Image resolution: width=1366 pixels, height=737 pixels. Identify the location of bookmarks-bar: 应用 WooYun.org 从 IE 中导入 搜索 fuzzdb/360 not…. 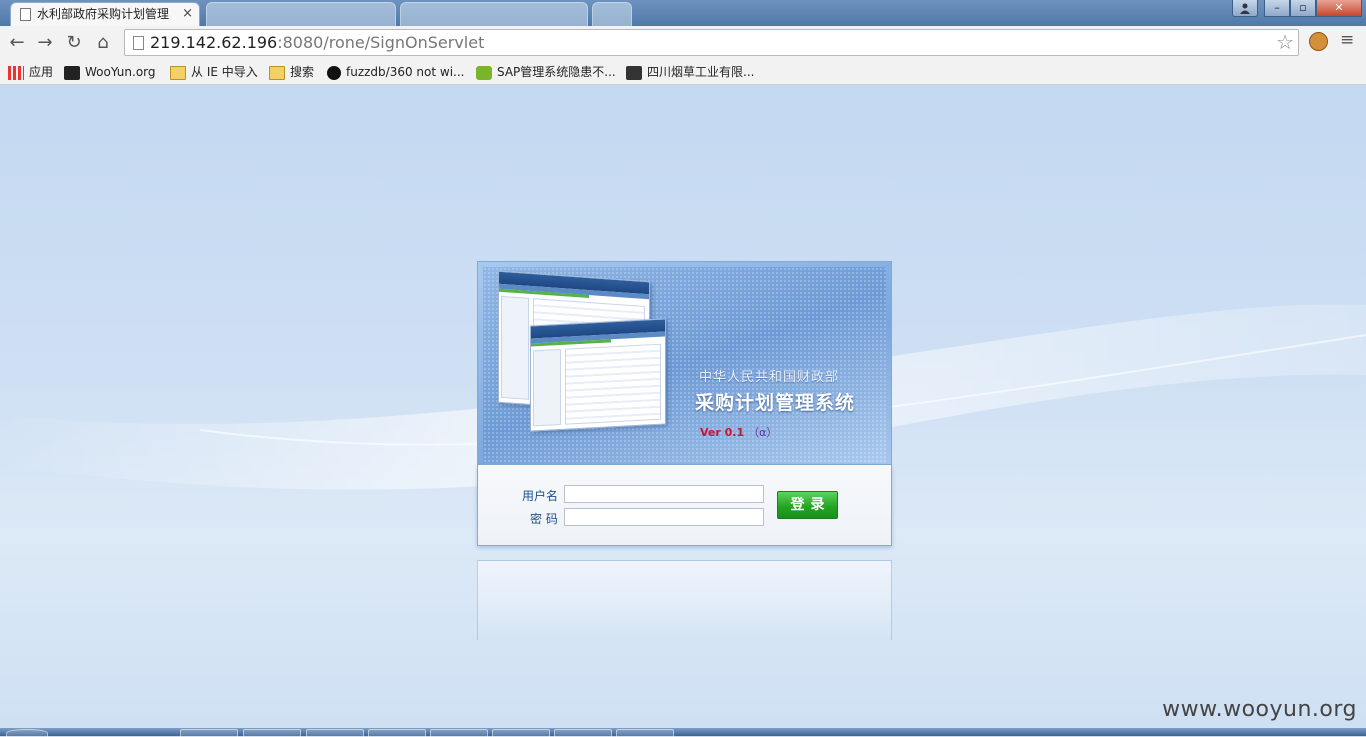
(683, 72).